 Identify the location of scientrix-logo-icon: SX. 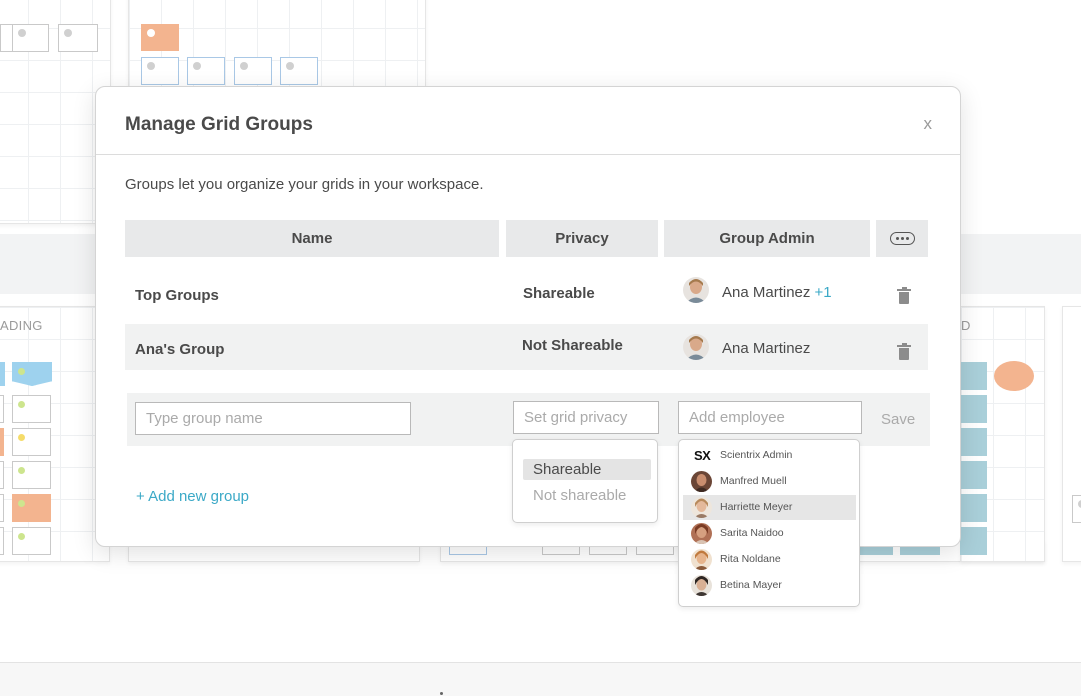
(702, 455).